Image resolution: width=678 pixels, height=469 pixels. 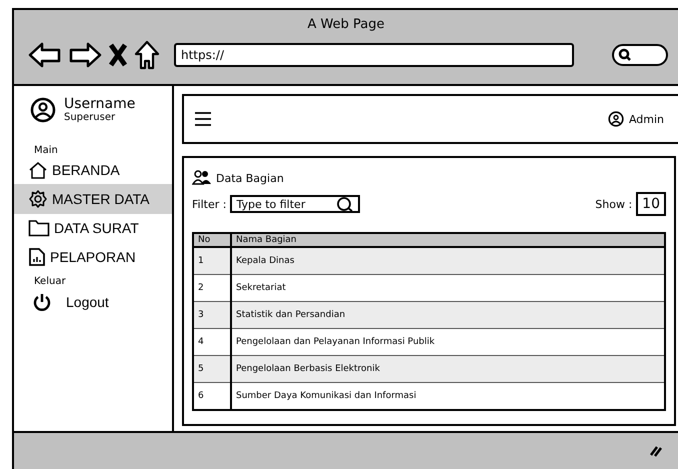 I want to click on section-label: Keluar, so click(x=50, y=282).